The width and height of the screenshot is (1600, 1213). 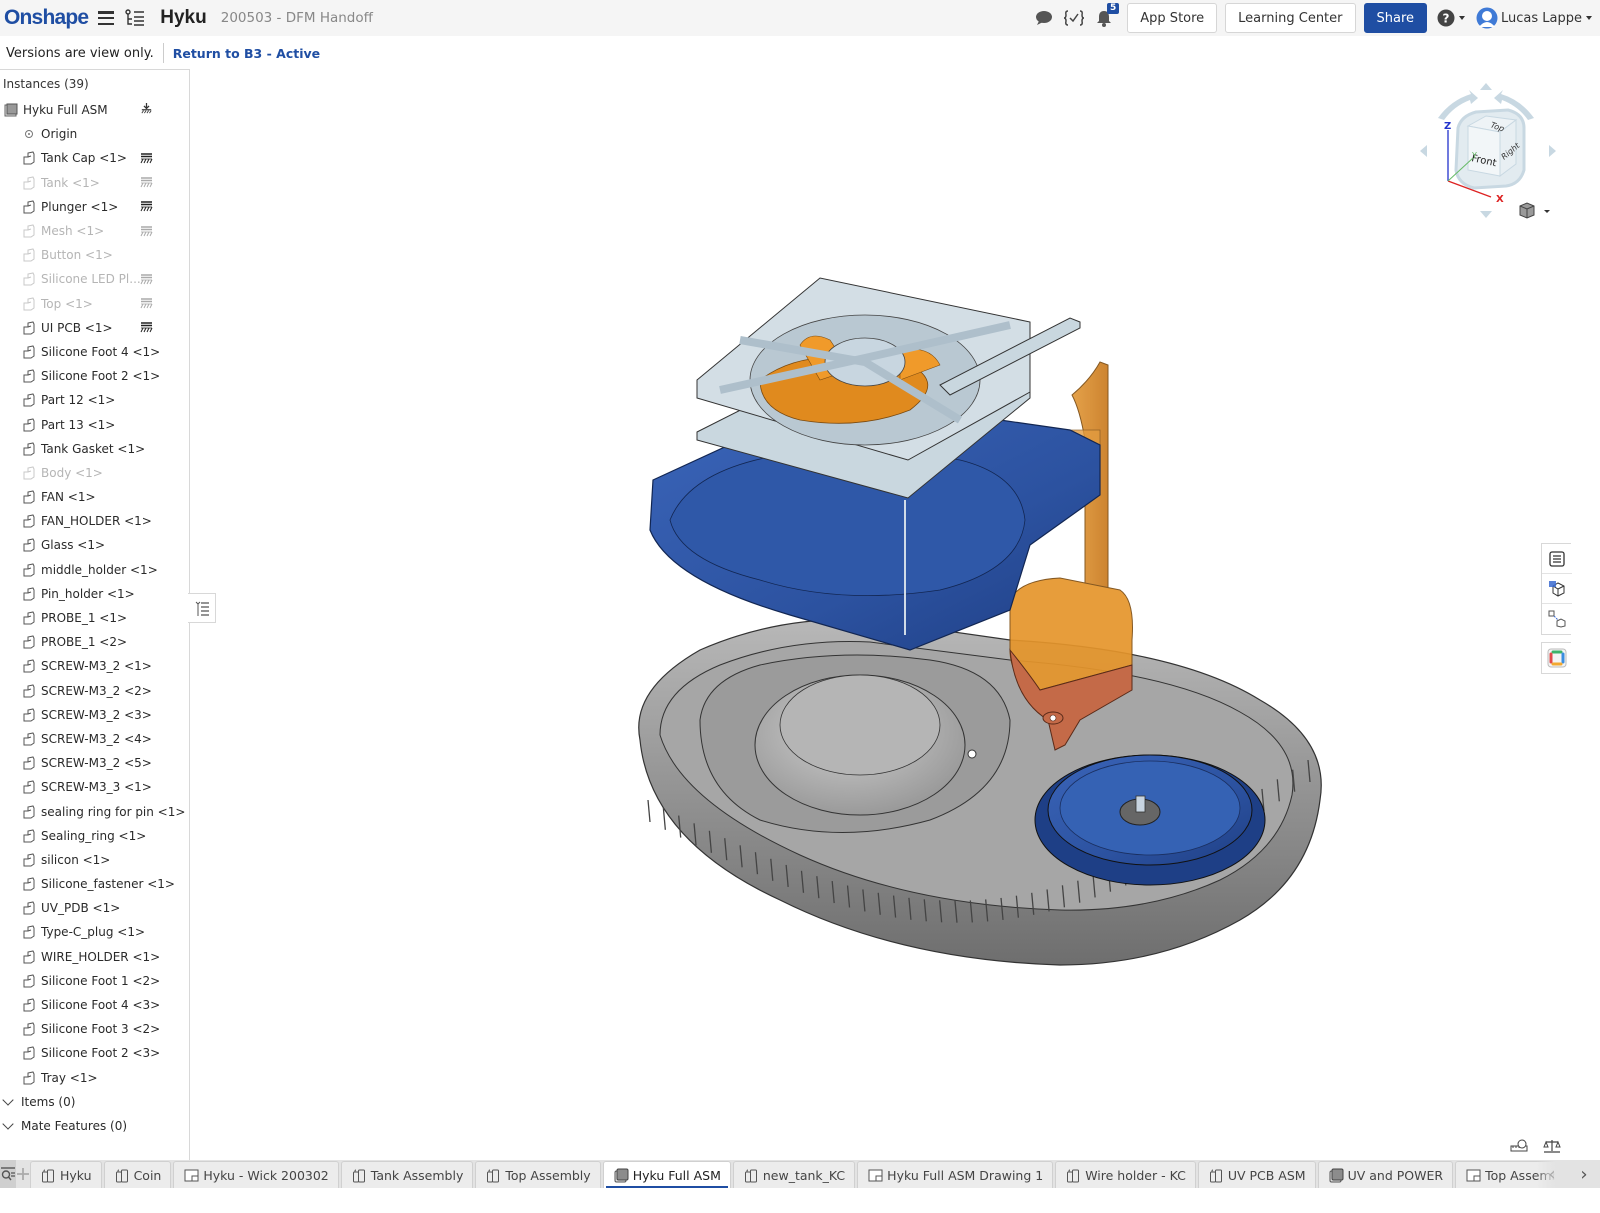 What do you see at coordinates (246, 53) in the screenshot?
I see `return-to-active-link: Return to B3 - Active` at bounding box center [246, 53].